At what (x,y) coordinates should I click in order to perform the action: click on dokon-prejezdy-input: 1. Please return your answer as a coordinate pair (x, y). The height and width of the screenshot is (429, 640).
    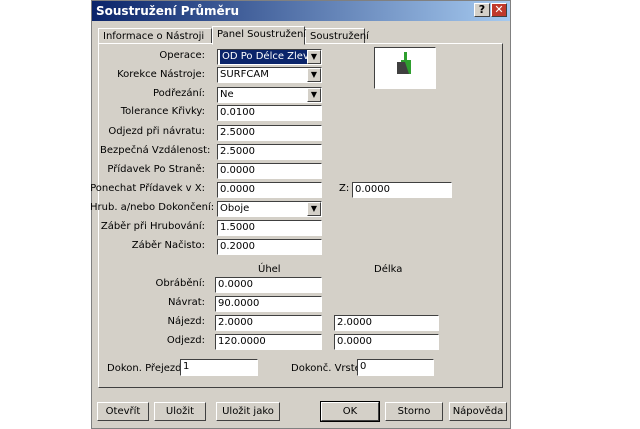
    Looking at the image, I should click on (219, 367).